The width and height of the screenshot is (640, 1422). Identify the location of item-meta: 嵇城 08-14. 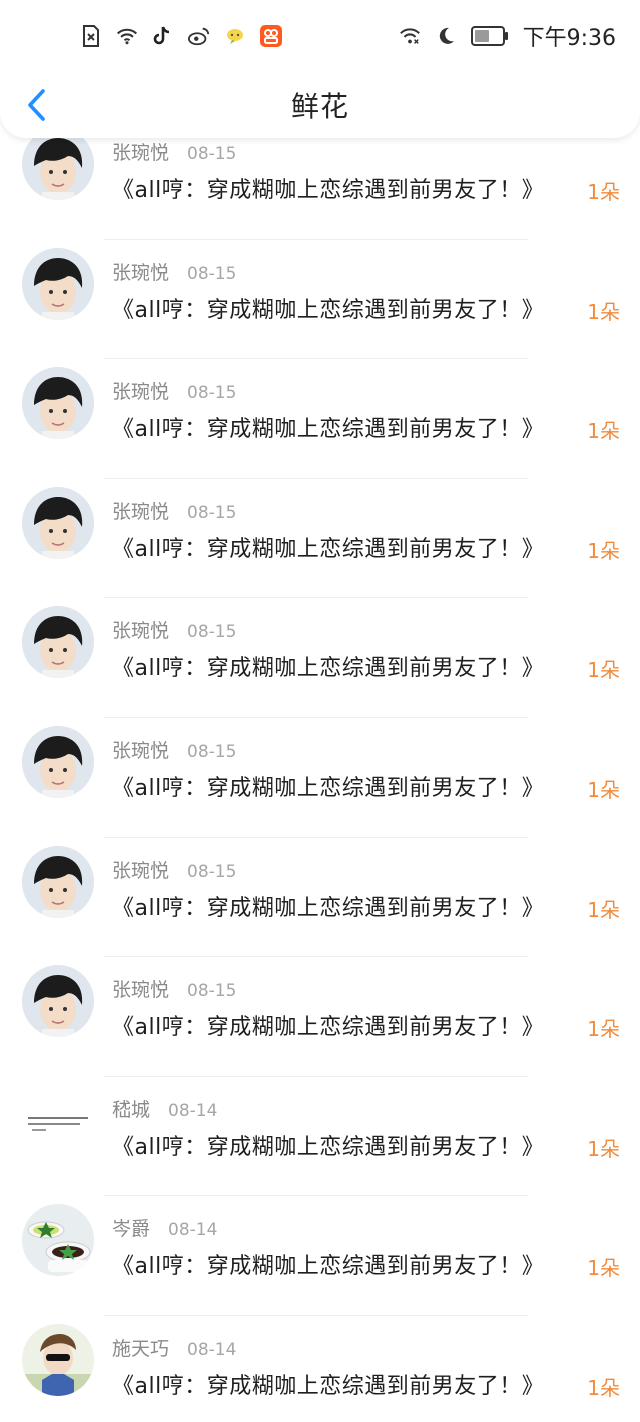
(164, 1108).